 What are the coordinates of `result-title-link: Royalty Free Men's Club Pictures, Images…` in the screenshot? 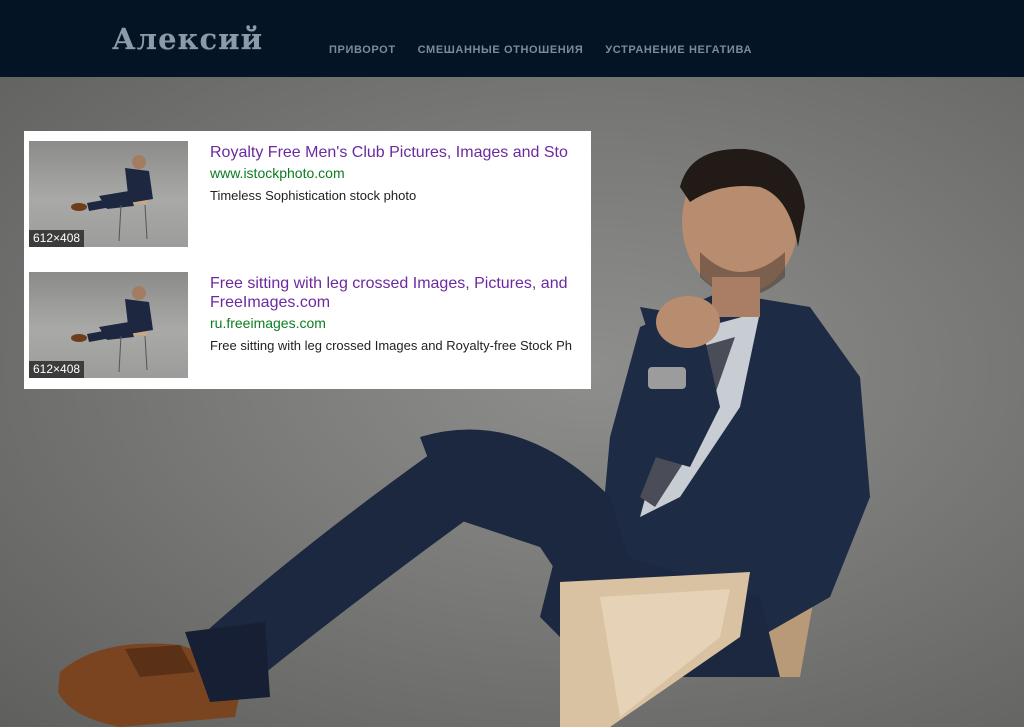 It's located at (400, 152).